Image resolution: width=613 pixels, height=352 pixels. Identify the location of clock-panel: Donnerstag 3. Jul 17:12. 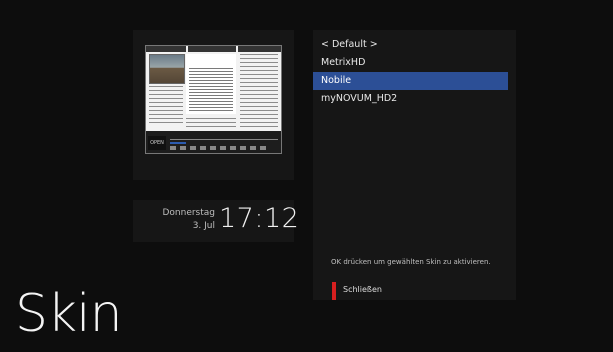
(216, 221).